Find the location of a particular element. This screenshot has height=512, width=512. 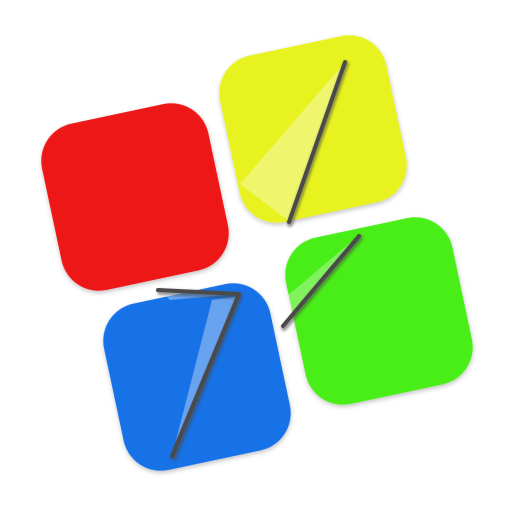

green-tile is located at coordinates (379, 311).